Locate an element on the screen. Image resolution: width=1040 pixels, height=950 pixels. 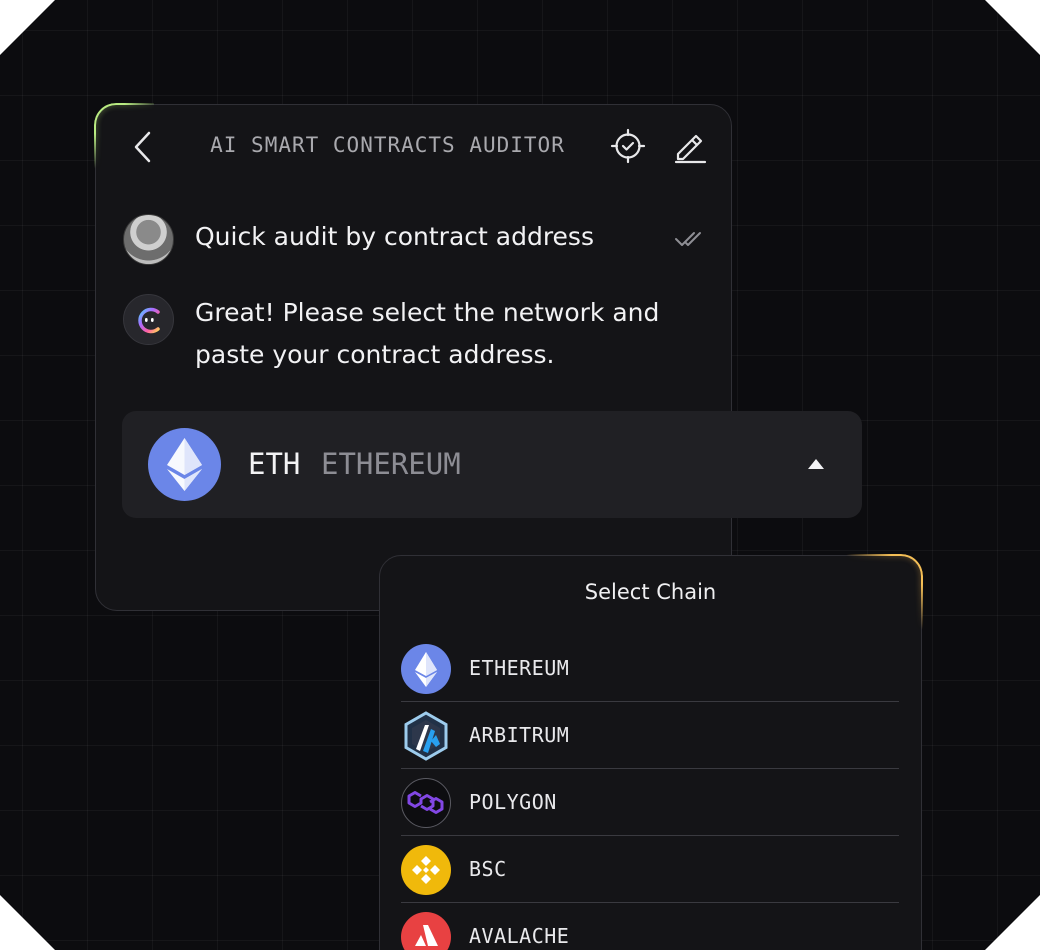
chain-option-polygon: POLYGON is located at coordinates (650, 802).